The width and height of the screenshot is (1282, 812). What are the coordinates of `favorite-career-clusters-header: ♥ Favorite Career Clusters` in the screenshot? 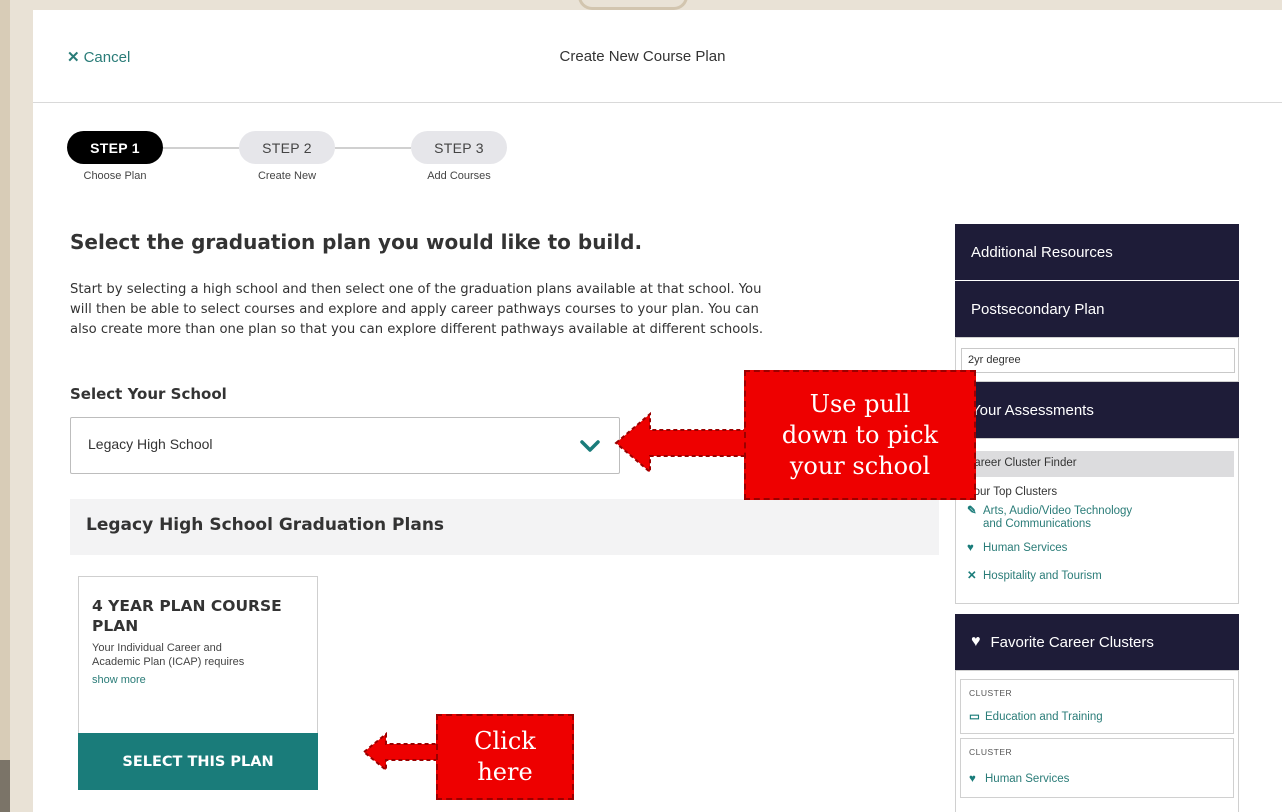 It's located at (1097, 642).